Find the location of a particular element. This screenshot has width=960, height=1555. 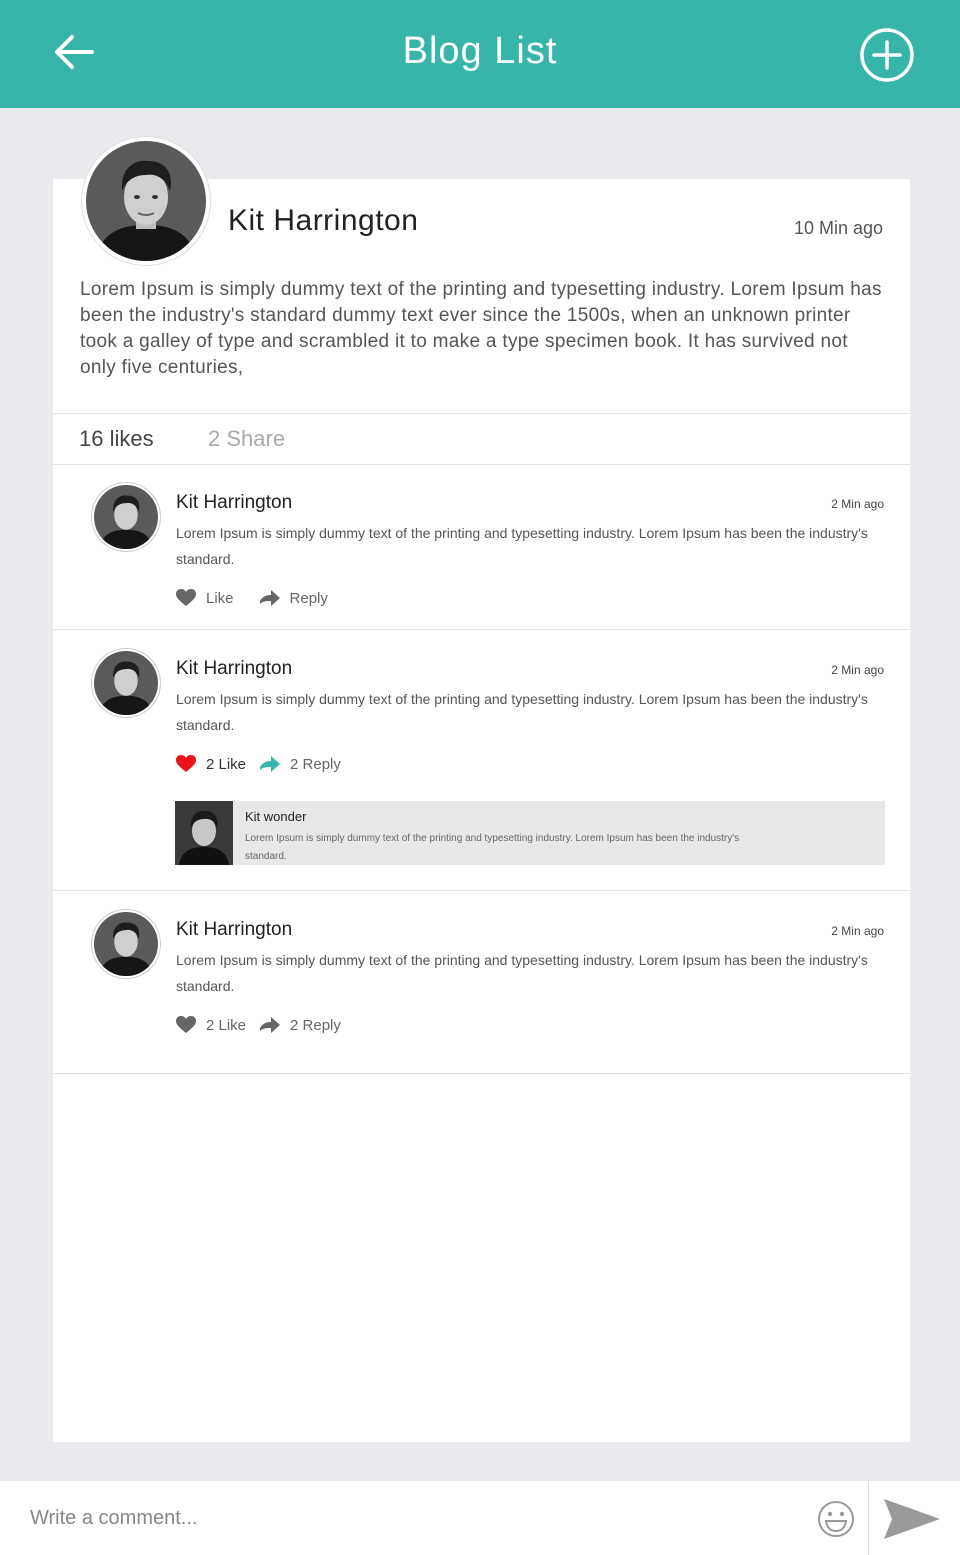

likes-count: 16 likes is located at coordinates (116, 439).